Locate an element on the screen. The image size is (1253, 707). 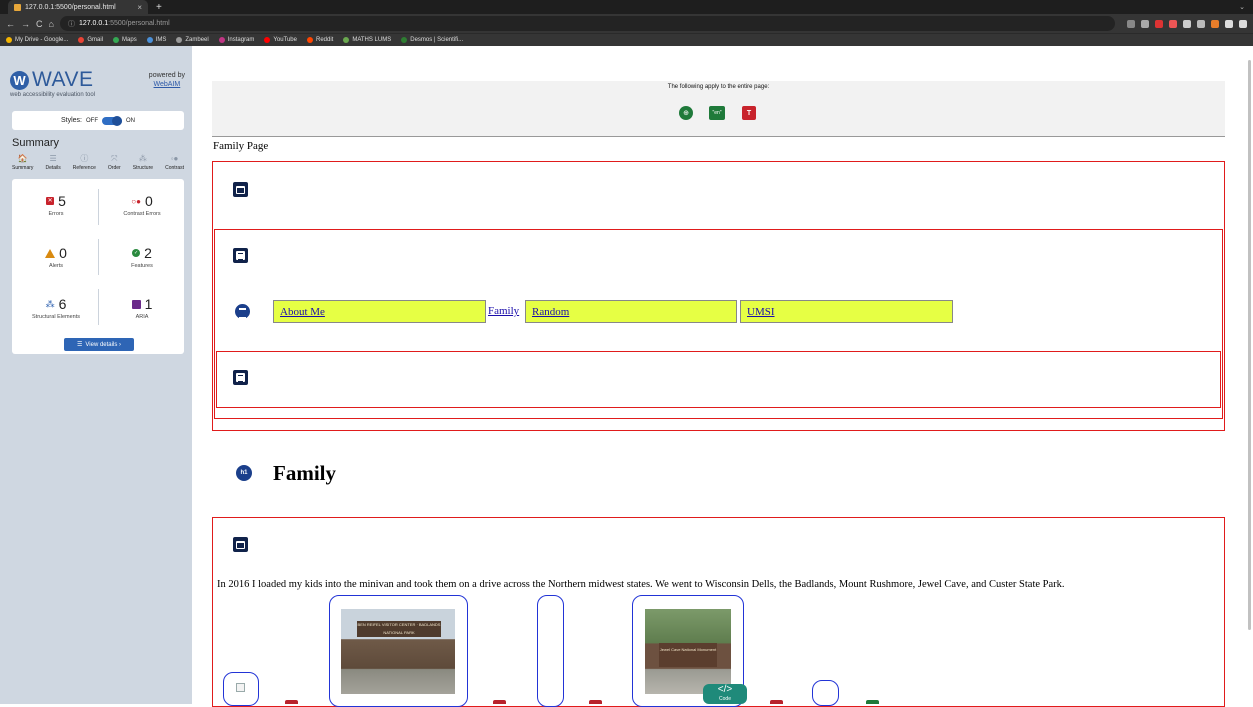
code-toggle-button: </> Code is located at coordinates (725, 694).